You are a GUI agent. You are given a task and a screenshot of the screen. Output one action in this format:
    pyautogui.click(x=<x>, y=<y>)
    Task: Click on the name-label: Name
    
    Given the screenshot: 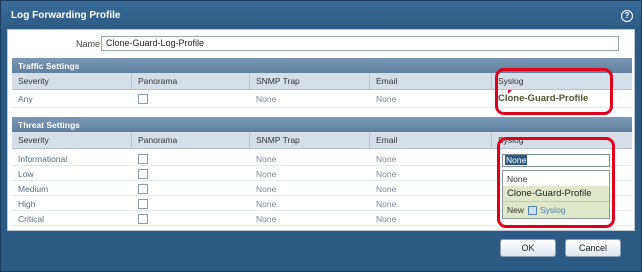 What is the action you would take?
    pyautogui.click(x=88, y=44)
    